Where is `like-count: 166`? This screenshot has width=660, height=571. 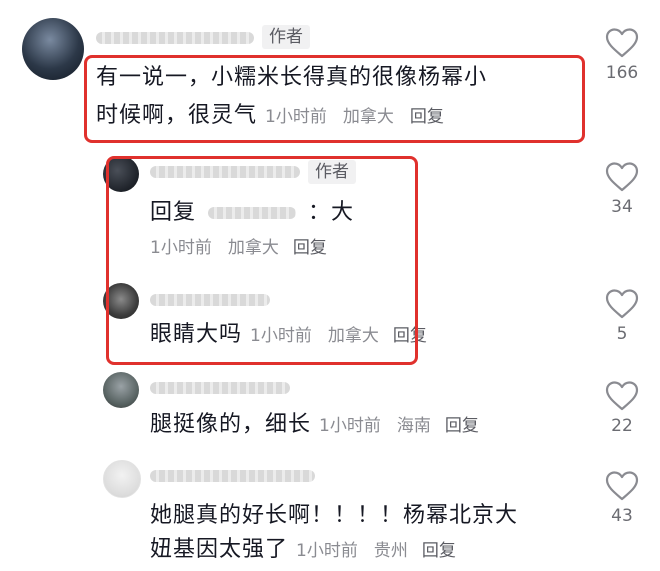 like-count: 166 is located at coordinates (622, 73).